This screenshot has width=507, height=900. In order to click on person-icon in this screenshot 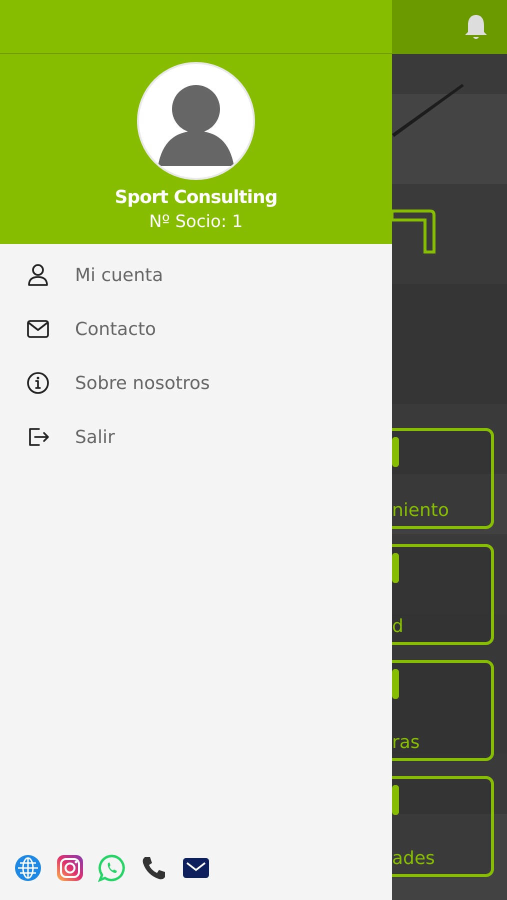, I will do `click(38, 275)`.